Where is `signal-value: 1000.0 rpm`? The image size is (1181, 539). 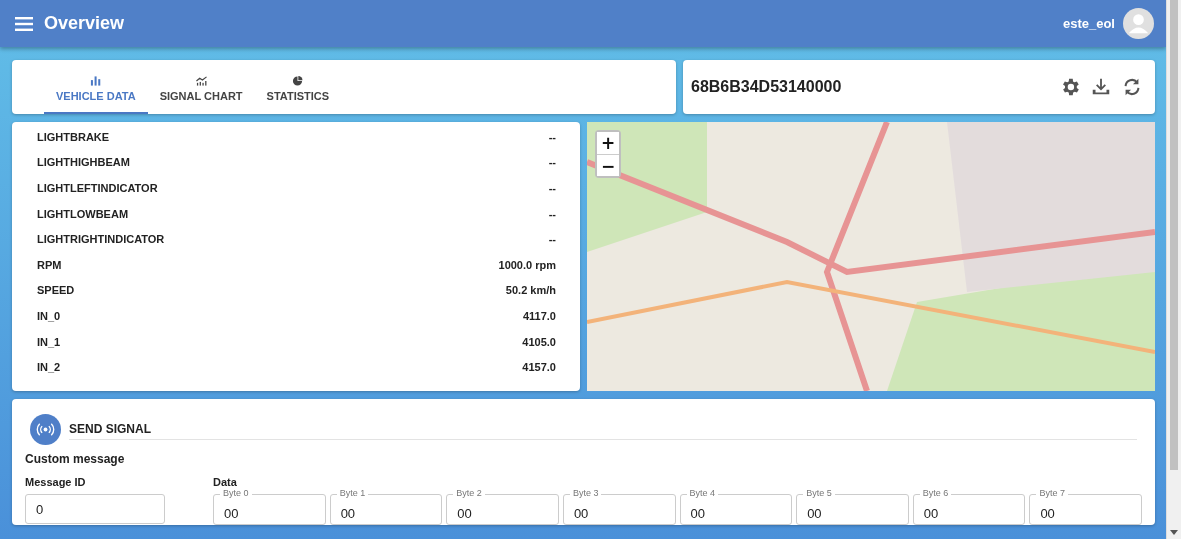
signal-value: 1000.0 rpm is located at coordinates (527, 264).